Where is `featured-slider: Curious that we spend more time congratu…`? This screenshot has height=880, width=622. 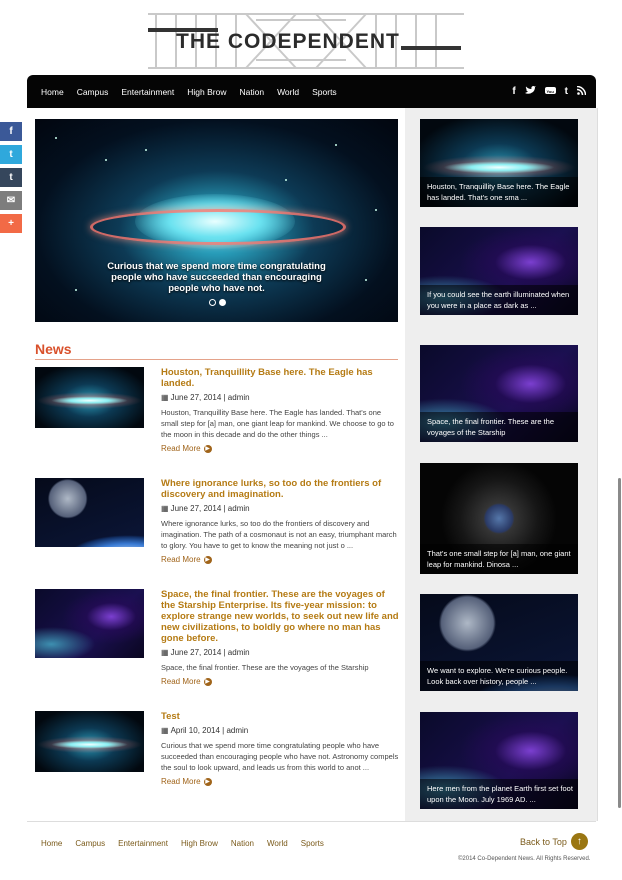 featured-slider: Curious that we spend more time congratu… is located at coordinates (216, 220).